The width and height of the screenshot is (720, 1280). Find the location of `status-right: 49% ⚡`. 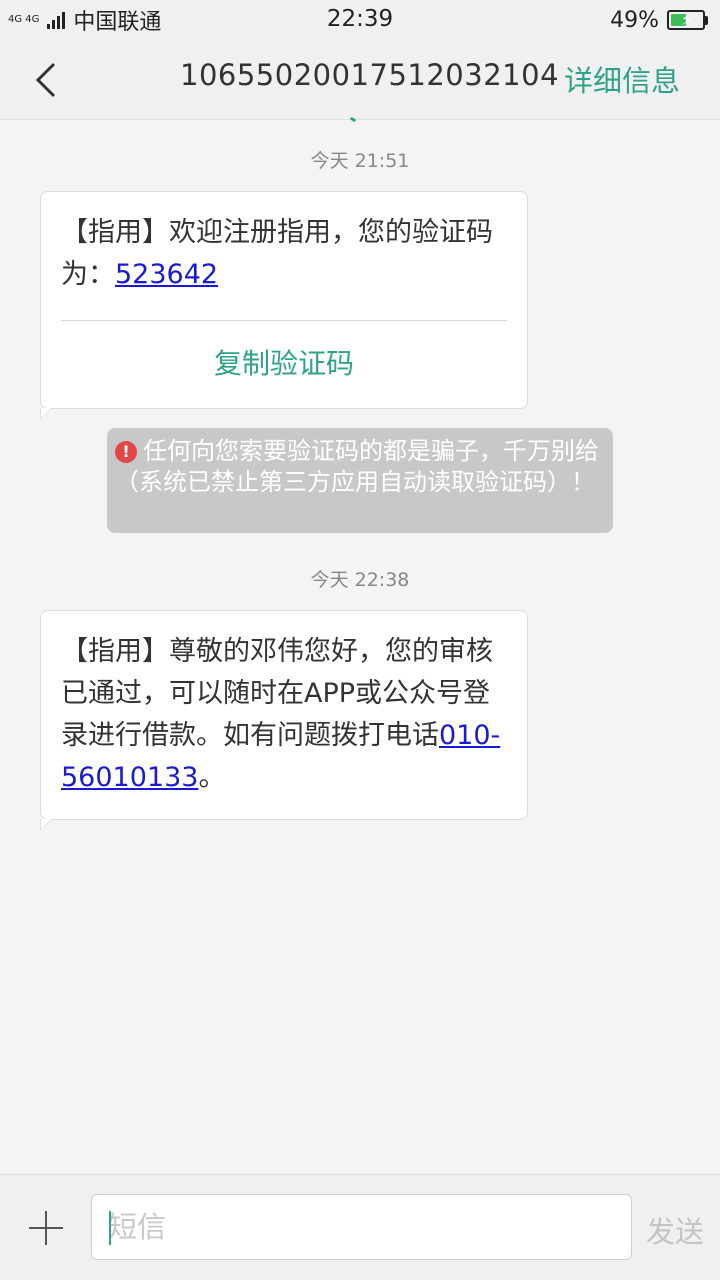

status-right: 49% ⚡ is located at coordinates (659, 20).